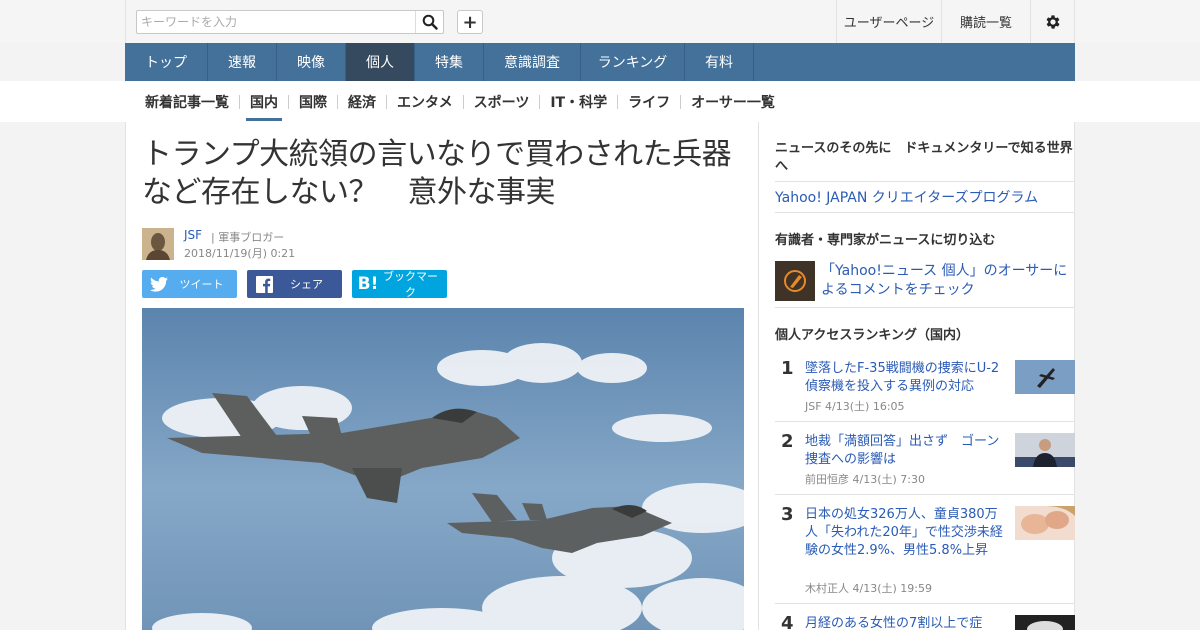  What do you see at coordinates (855, 406) in the screenshot?
I see `rank-meta: JSF 4/13(土) 16:05` at bounding box center [855, 406].